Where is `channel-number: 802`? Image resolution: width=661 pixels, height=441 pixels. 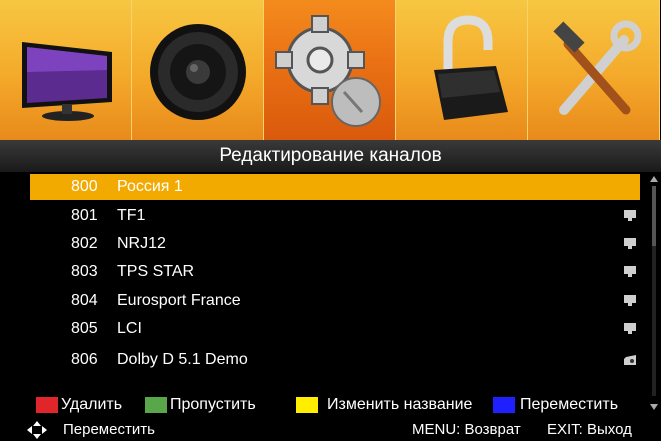
channel-number: 802 is located at coordinates (84, 243).